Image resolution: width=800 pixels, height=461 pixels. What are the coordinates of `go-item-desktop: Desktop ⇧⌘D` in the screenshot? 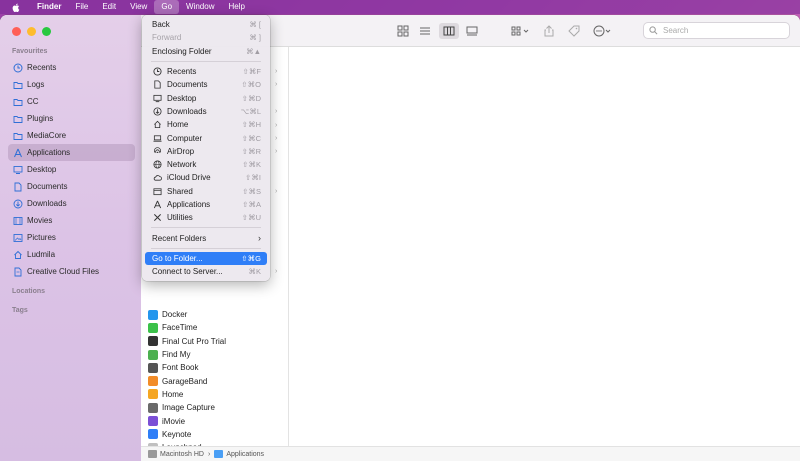 It's located at (206, 97).